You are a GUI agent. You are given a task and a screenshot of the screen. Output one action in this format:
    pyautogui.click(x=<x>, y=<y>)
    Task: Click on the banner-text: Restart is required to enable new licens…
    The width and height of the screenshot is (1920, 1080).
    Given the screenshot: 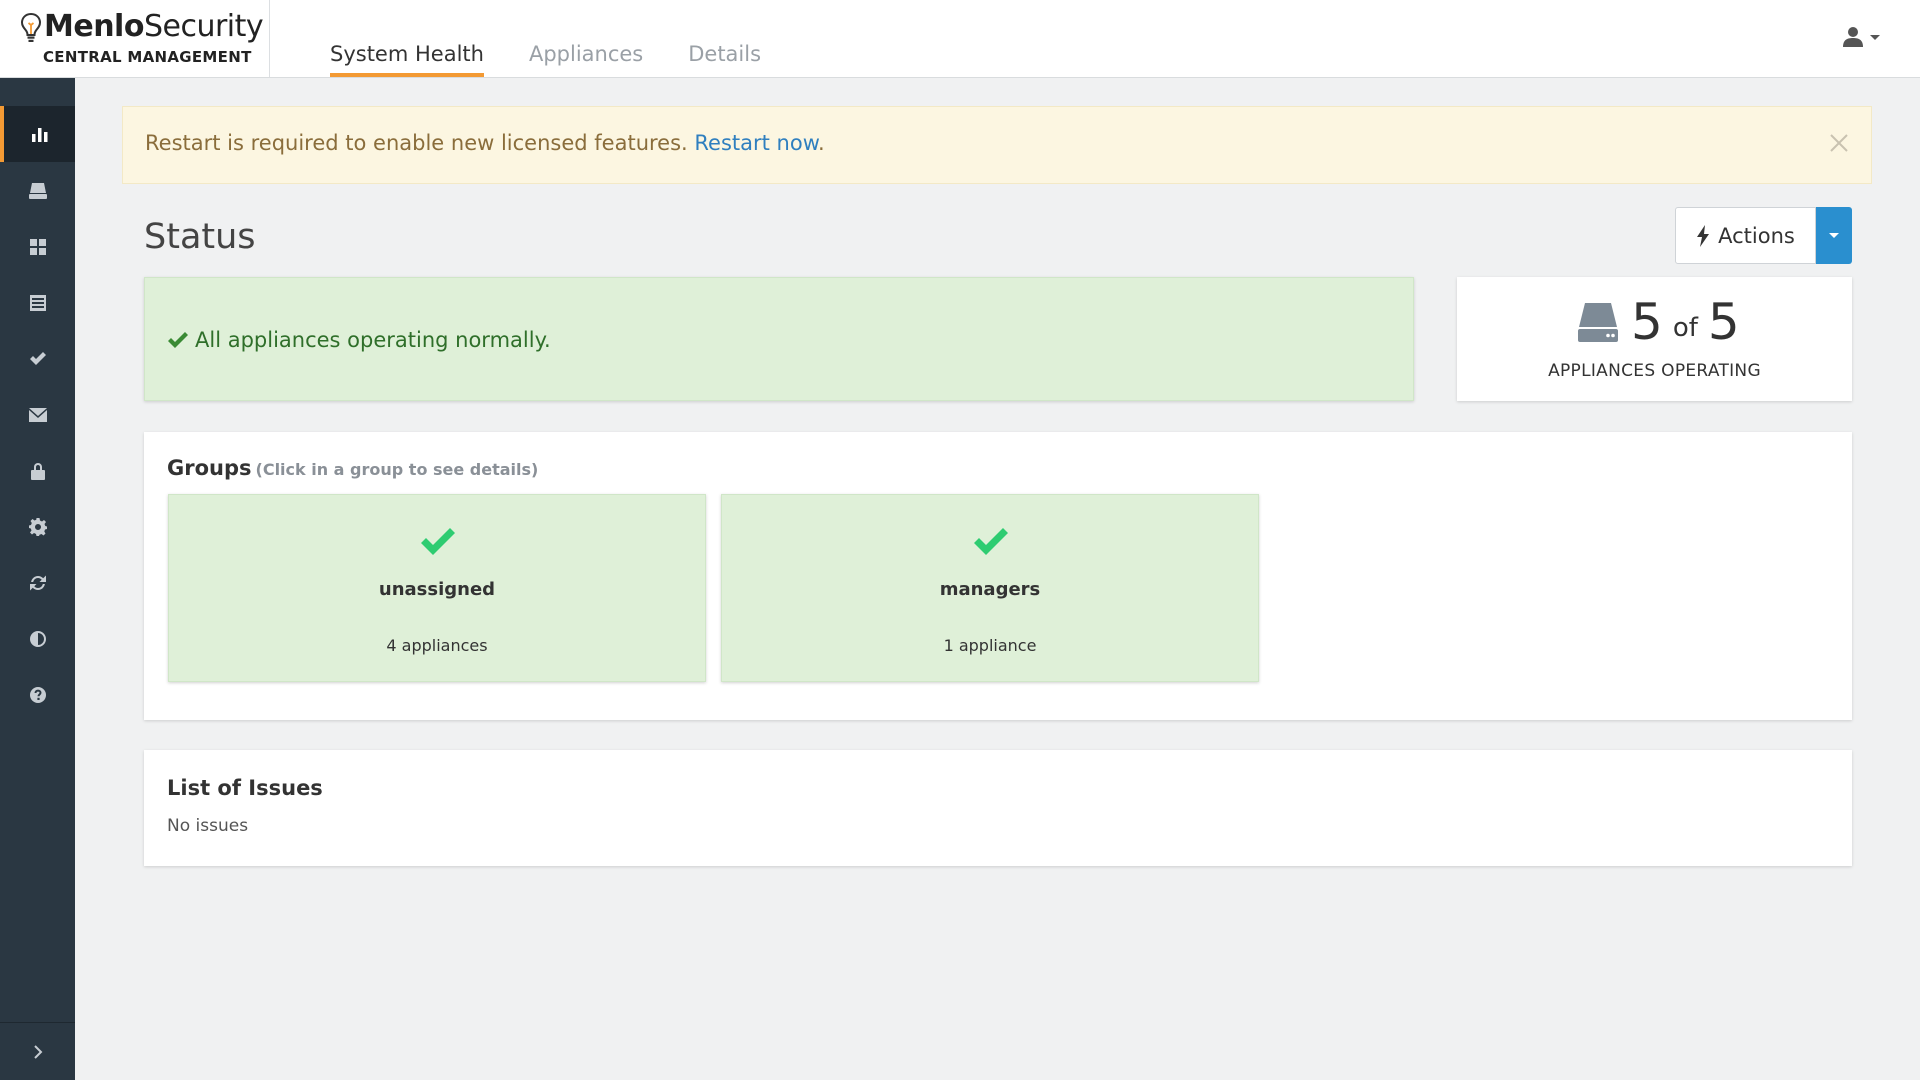 What is the action you would take?
    pyautogui.click(x=420, y=143)
    